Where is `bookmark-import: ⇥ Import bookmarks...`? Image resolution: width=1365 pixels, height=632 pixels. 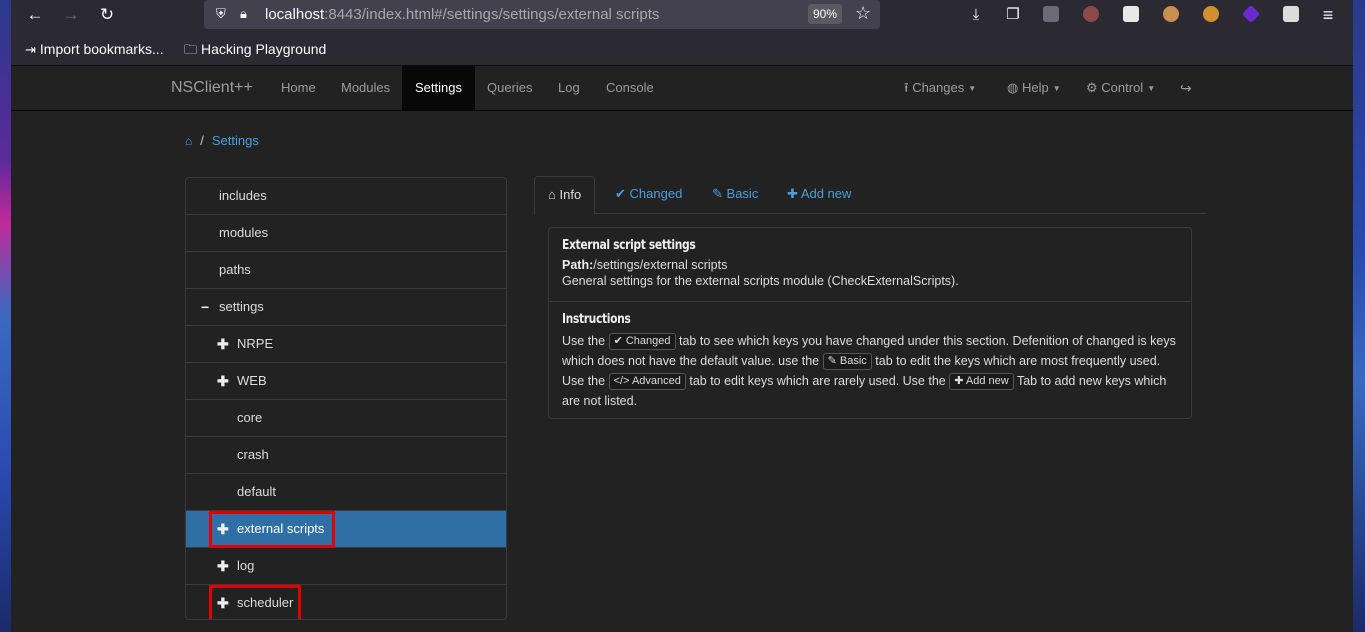 bookmark-import: ⇥ Import bookmarks... is located at coordinates (94, 49).